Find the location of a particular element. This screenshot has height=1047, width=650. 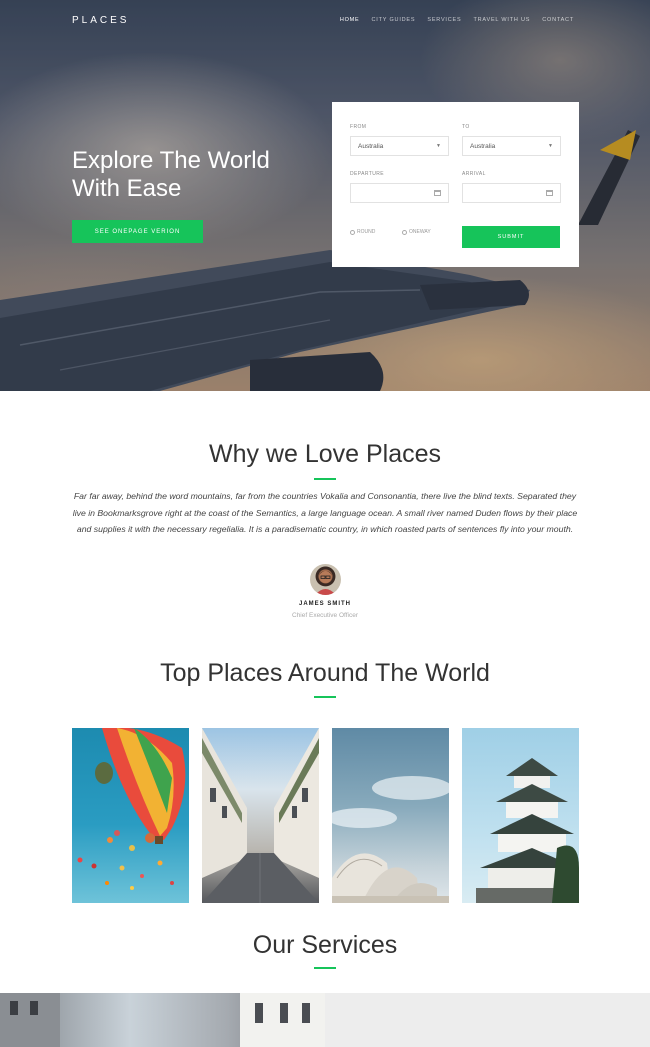

place-photo-opera-house is located at coordinates (390, 815).